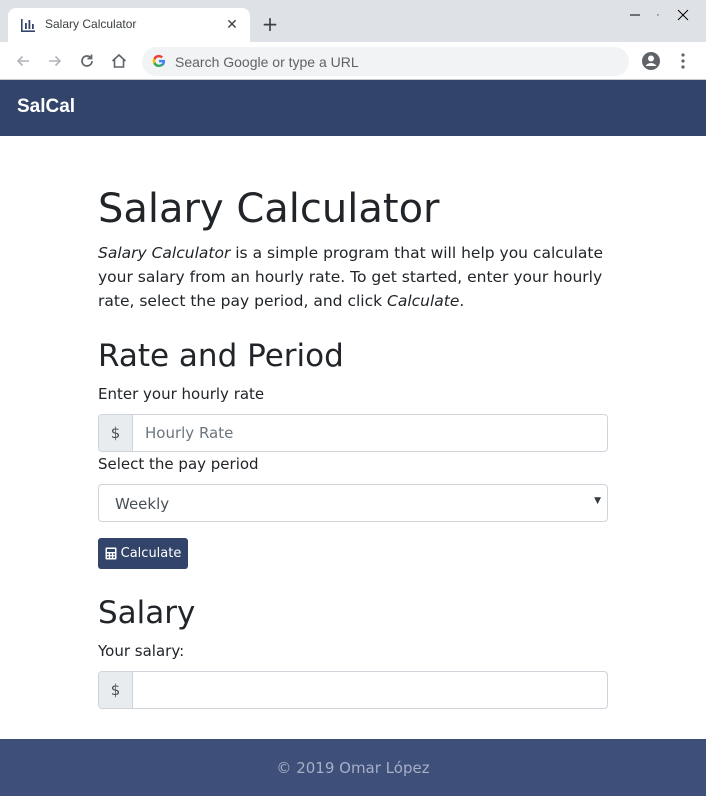 This screenshot has width=706, height=796. What do you see at coordinates (232, 25) in the screenshot?
I see `close-icon: ✕` at bounding box center [232, 25].